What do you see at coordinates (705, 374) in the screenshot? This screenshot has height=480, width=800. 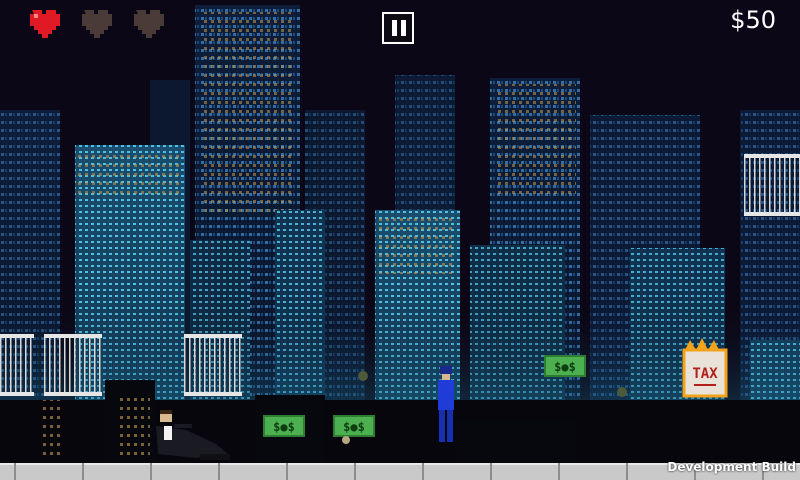 I see `tax-label: TAX` at bounding box center [705, 374].